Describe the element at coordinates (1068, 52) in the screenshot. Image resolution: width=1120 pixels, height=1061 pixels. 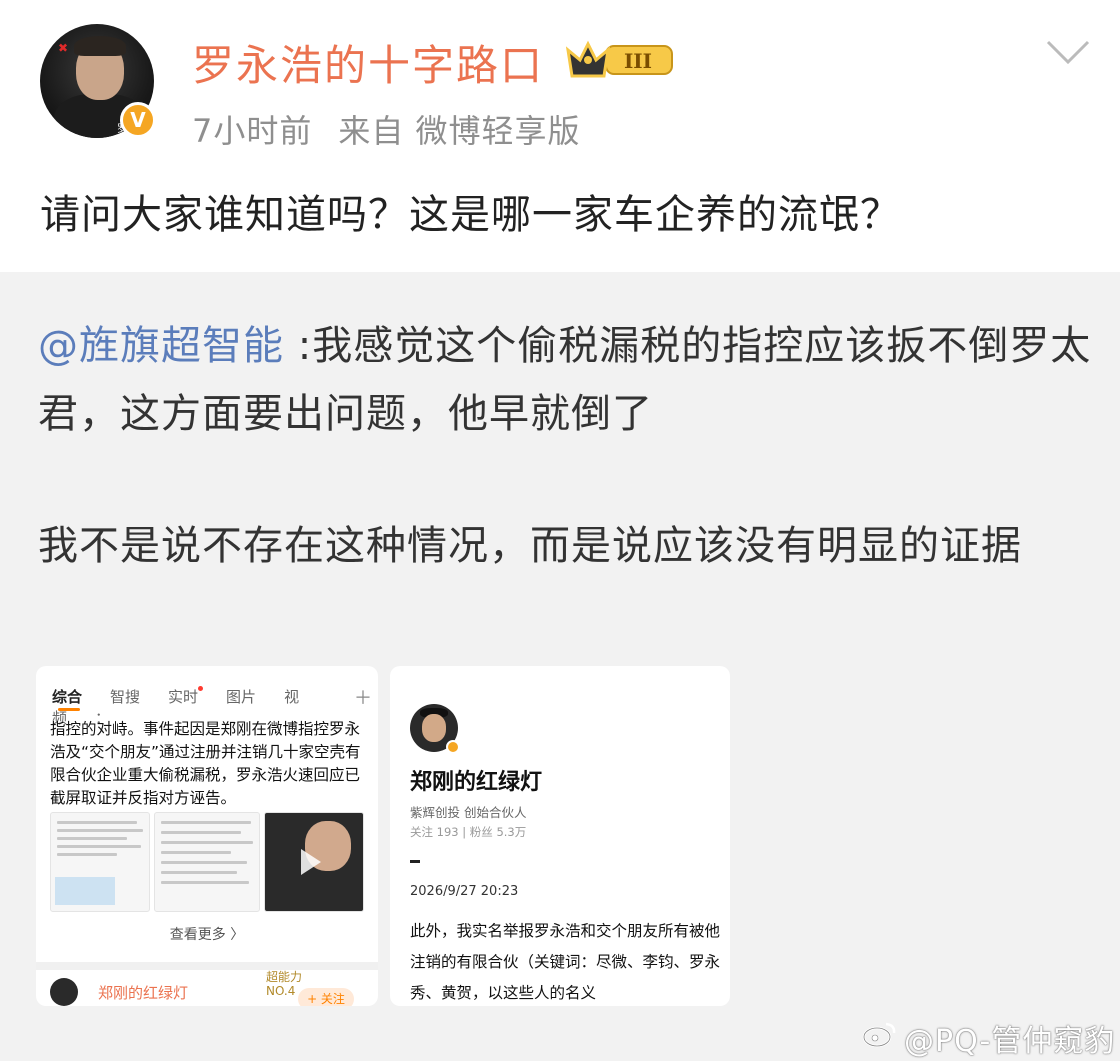
I see `chevron-down-icon` at that location.